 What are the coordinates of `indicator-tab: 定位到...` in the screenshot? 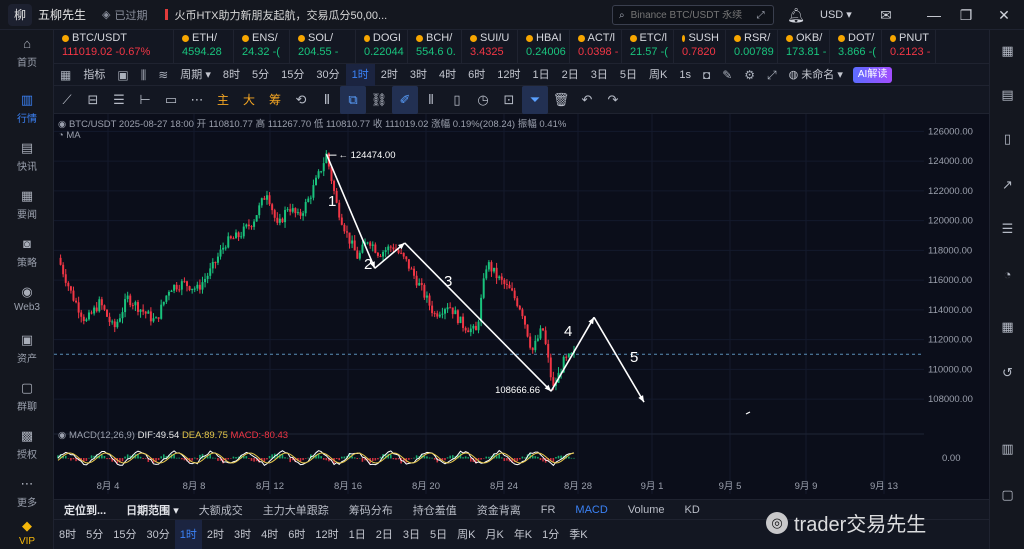 It's located at (85, 510).